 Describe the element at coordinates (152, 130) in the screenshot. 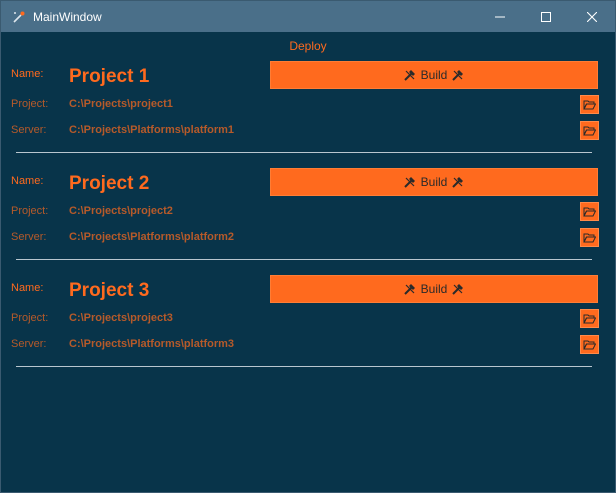

I see `server-path-value: C:\Projects\Platforms\platform1` at that location.